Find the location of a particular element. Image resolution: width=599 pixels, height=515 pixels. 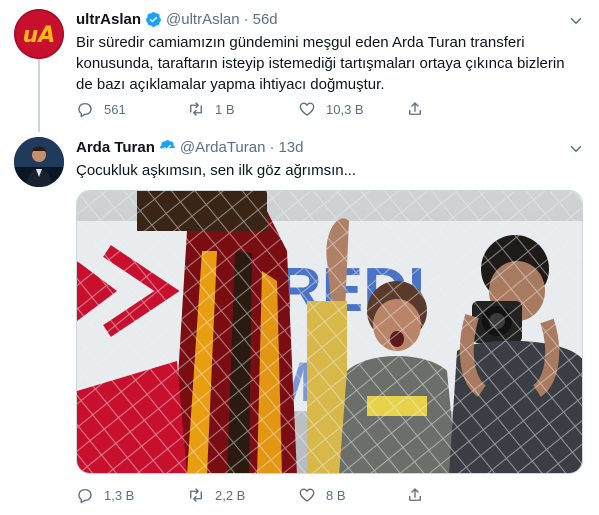

tweet-header: ultrAslan @ultrAslan · 56d is located at coordinates (177, 19).